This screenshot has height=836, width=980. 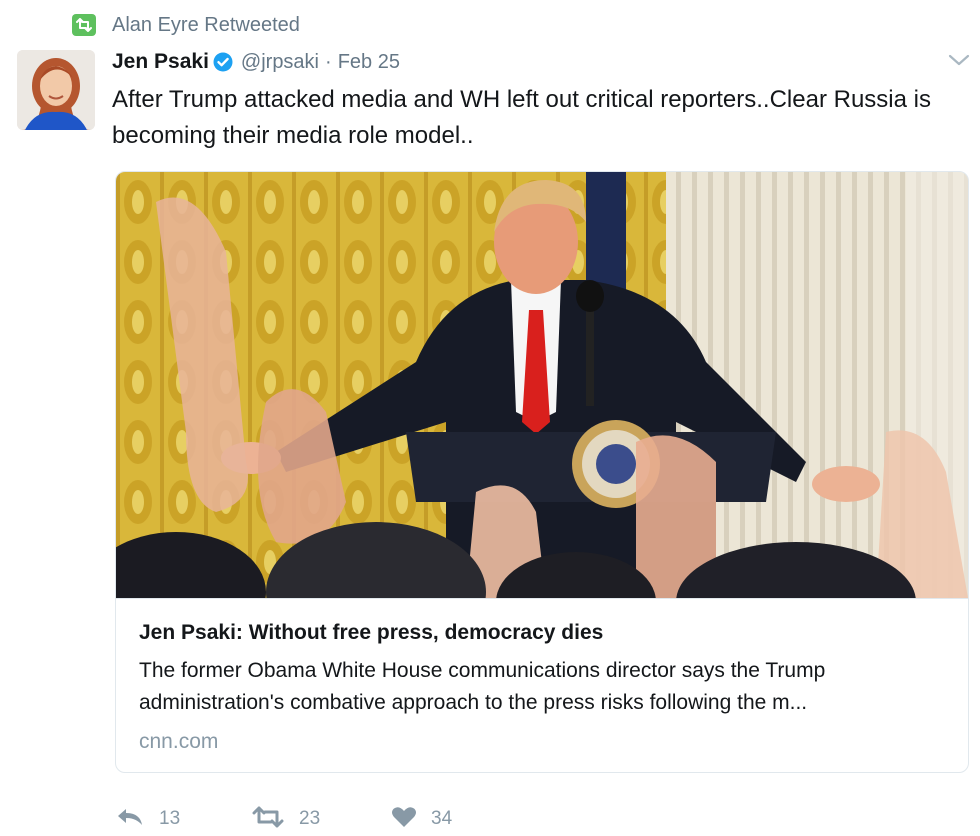 I want to click on like-count: 34, so click(x=442, y=818).